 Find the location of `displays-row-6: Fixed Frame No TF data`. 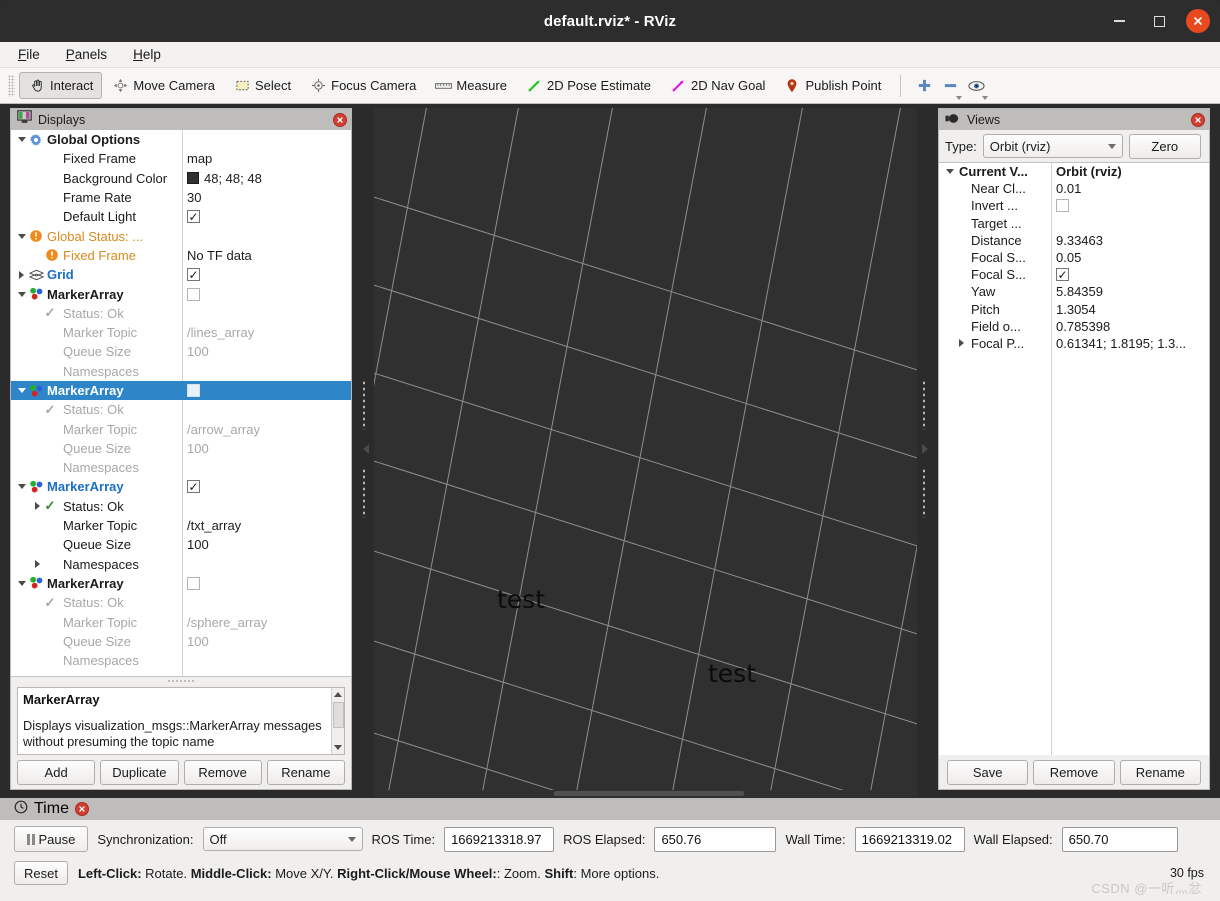

displays-row-6: Fixed Frame No TF data is located at coordinates (181, 255).